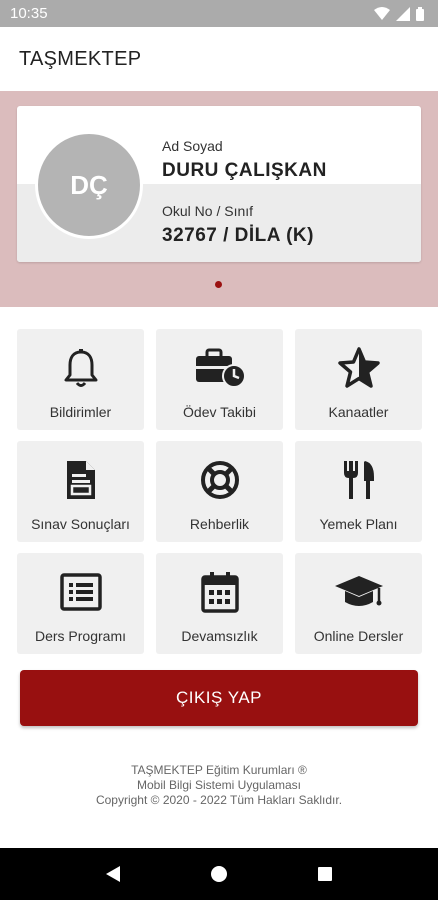  What do you see at coordinates (420, 13) in the screenshot?
I see `battery-icon` at bounding box center [420, 13].